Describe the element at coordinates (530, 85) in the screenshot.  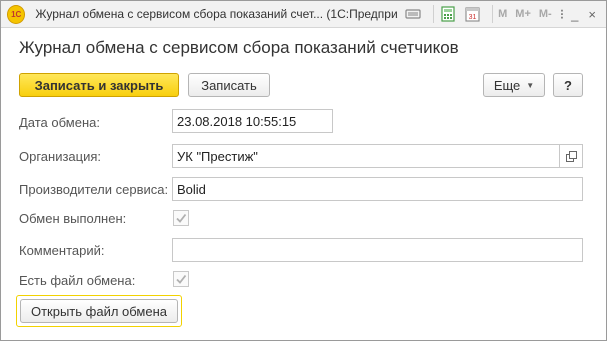
I see `chevron-down-icon: ▼` at that location.